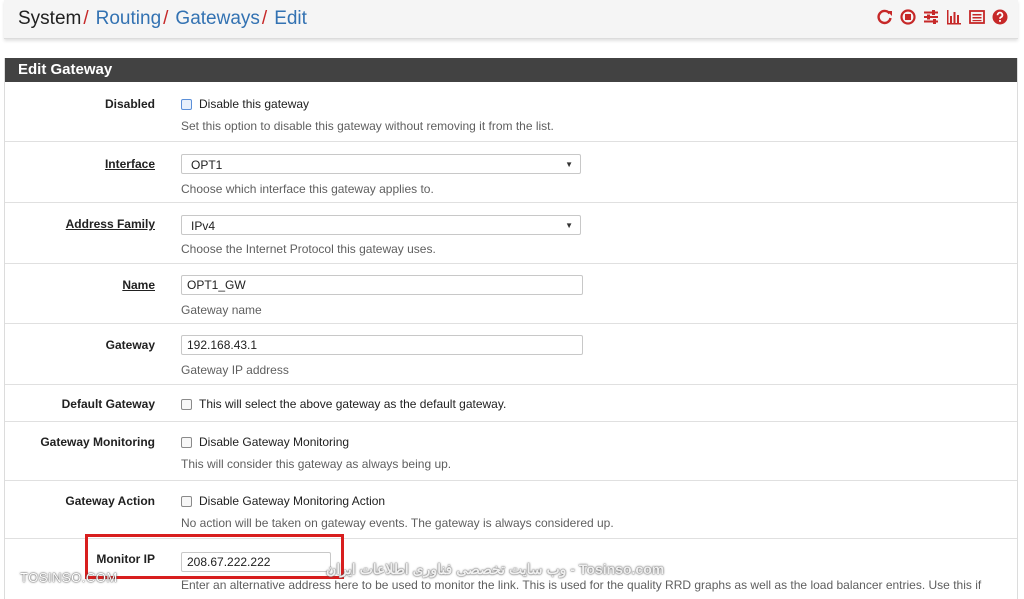 Image resolution: width=1024 pixels, height=599 pixels. I want to click on gateway-monitoring-label: Gateway Monitoring, so click(97, 442).